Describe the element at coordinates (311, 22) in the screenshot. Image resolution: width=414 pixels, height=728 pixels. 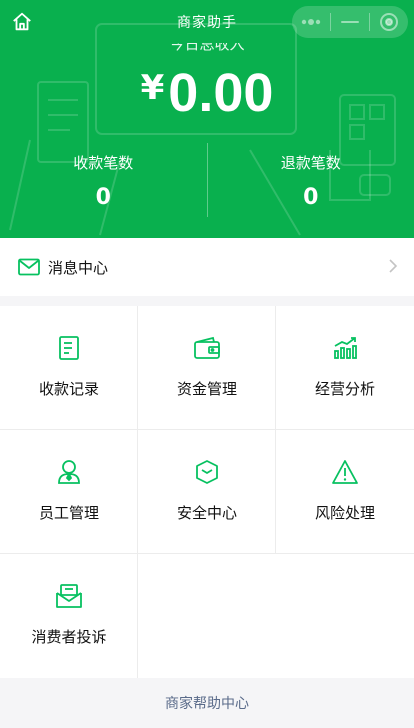
I see `more-dots-icon` at that location.